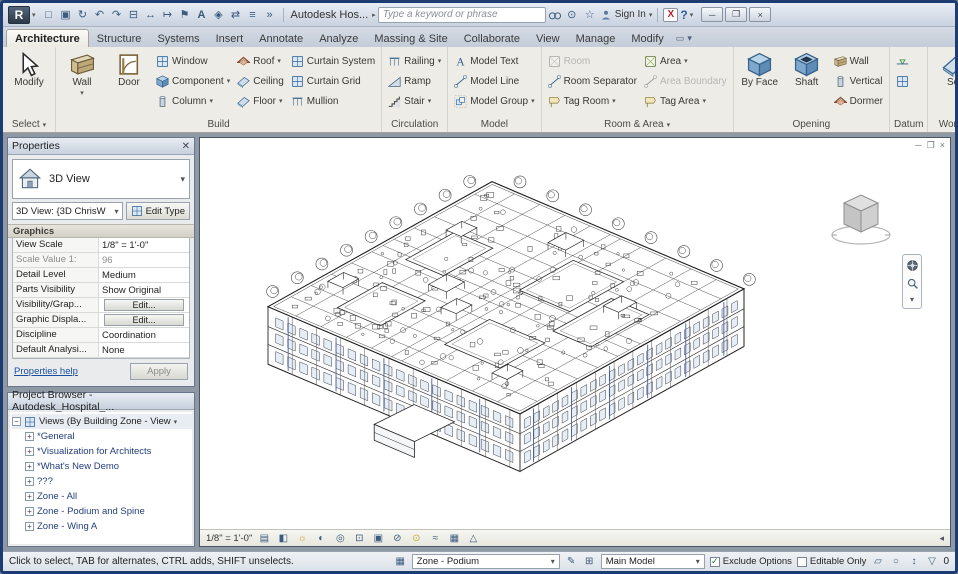  What do you see at coordinates (750, 561) in the screenshot?
I see `exclude-options-checkbox: ✓ Exclude Options` at bounding box center [750, 561].